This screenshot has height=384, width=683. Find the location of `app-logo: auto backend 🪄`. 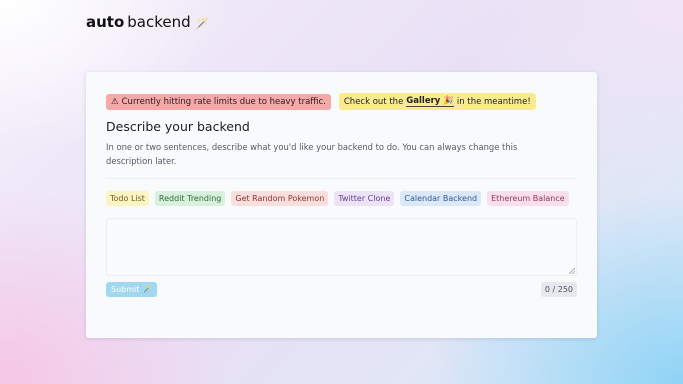

app-logo: auto backend 🪄 is located at coordinates (147, 22).